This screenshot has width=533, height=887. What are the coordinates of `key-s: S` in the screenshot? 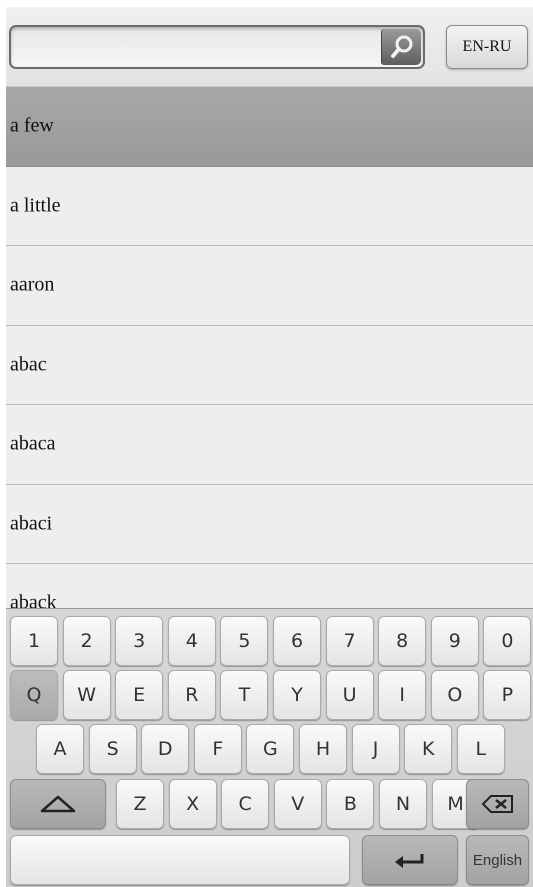 It's located at (112, 749).